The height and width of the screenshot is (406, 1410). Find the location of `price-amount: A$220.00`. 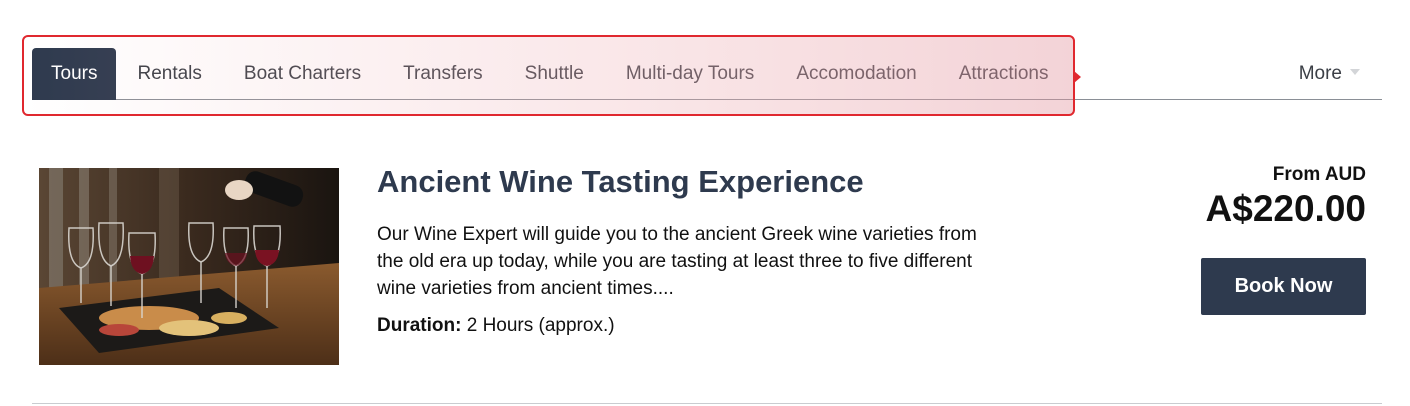

price-amount: A$220.00 is located at coordinates (1285, 208).